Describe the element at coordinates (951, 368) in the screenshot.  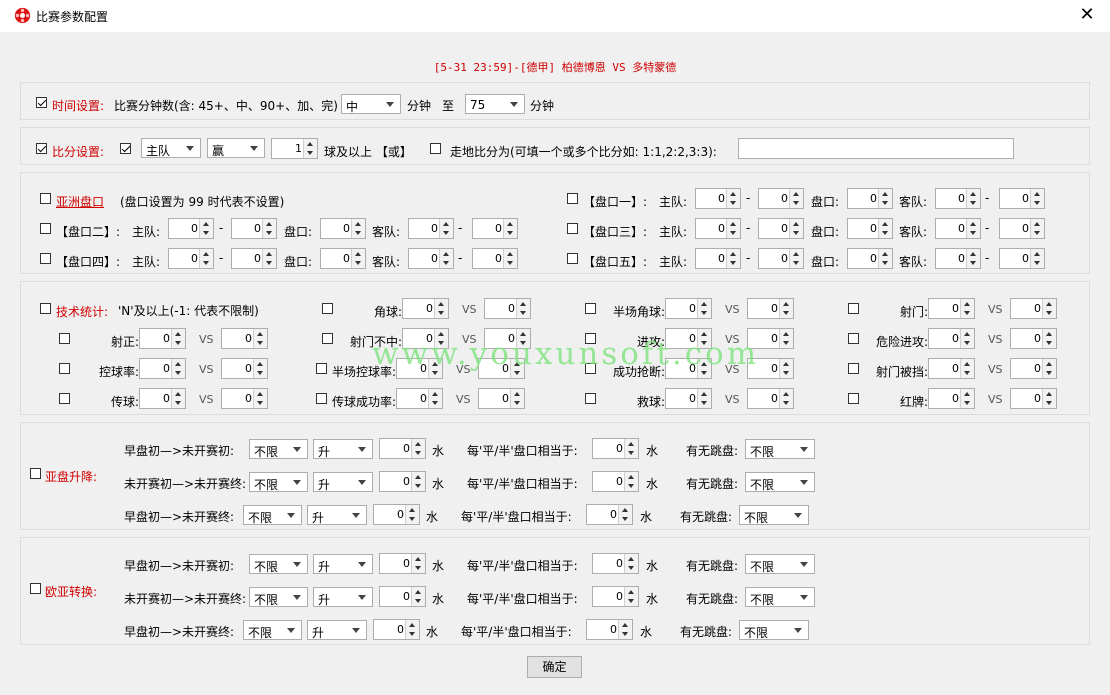
I see `stat-value-a-11: 0` at that location.